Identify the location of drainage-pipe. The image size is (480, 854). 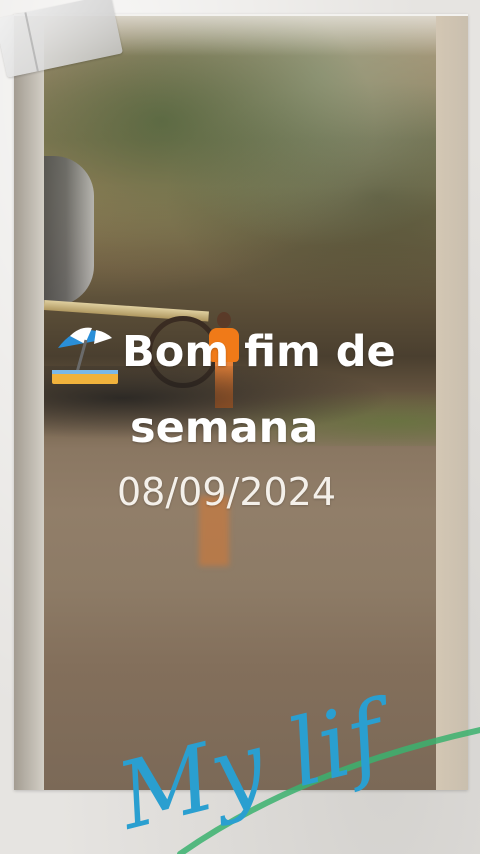
(69, 231).